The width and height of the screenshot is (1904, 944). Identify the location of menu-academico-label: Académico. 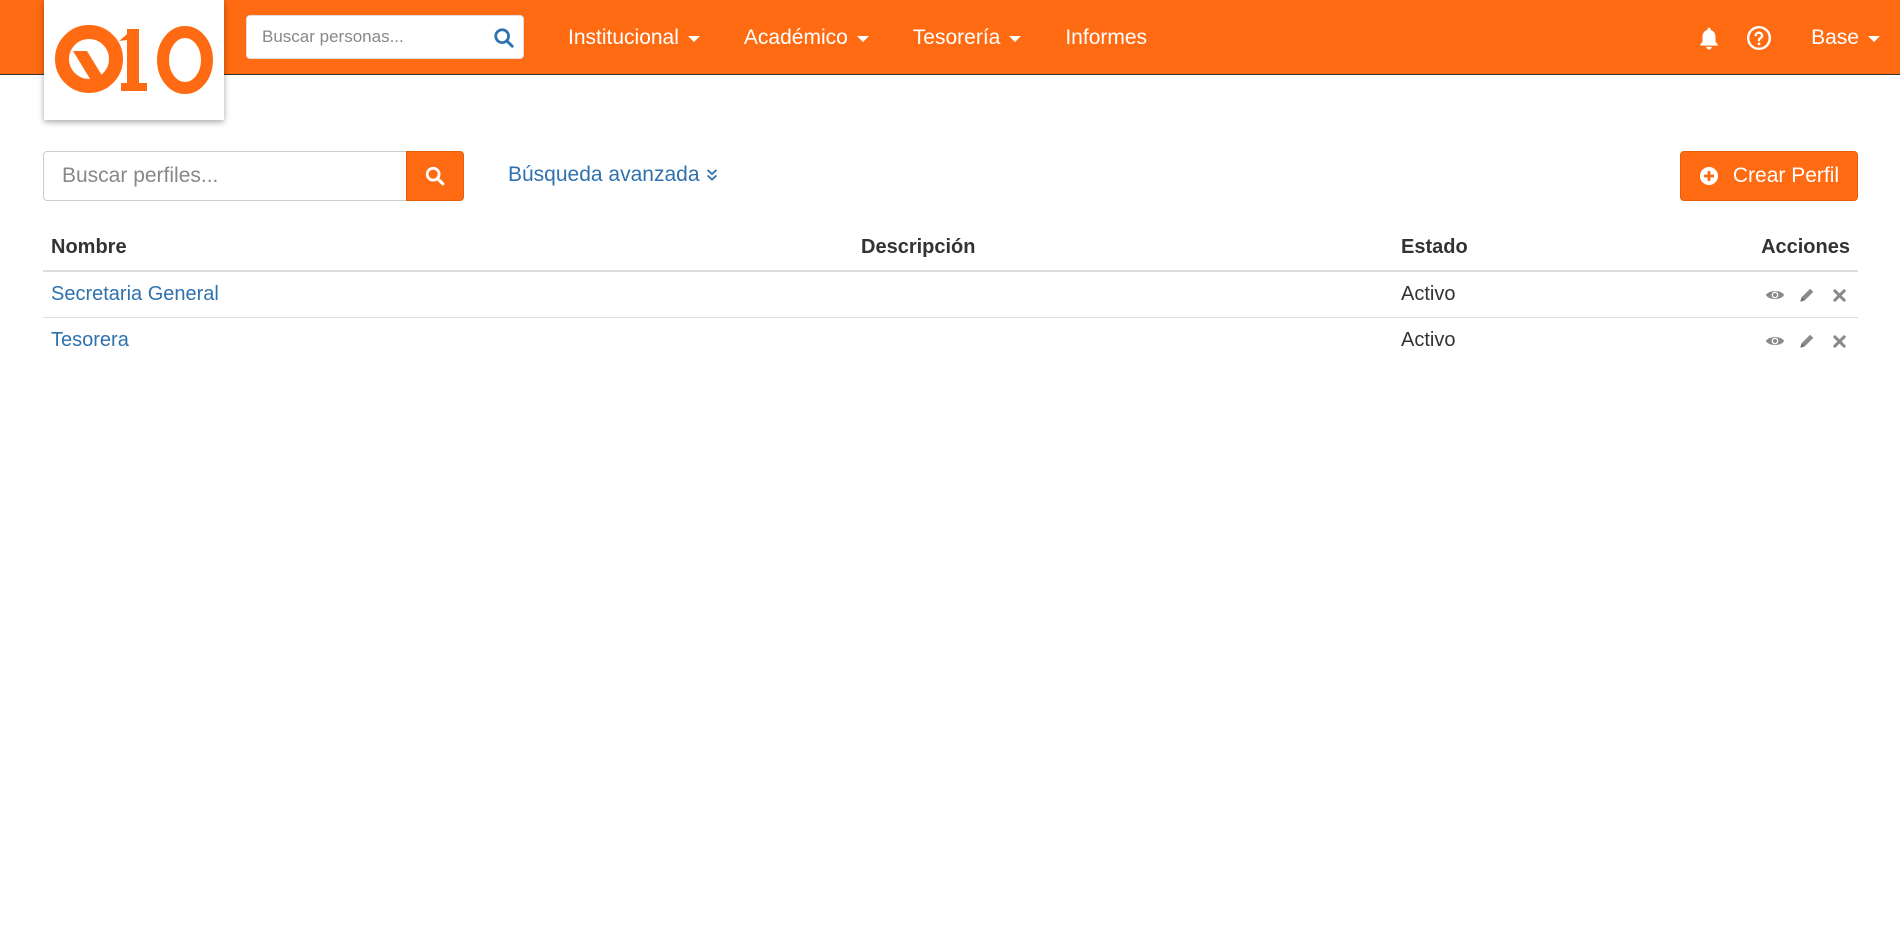
(795, 37).